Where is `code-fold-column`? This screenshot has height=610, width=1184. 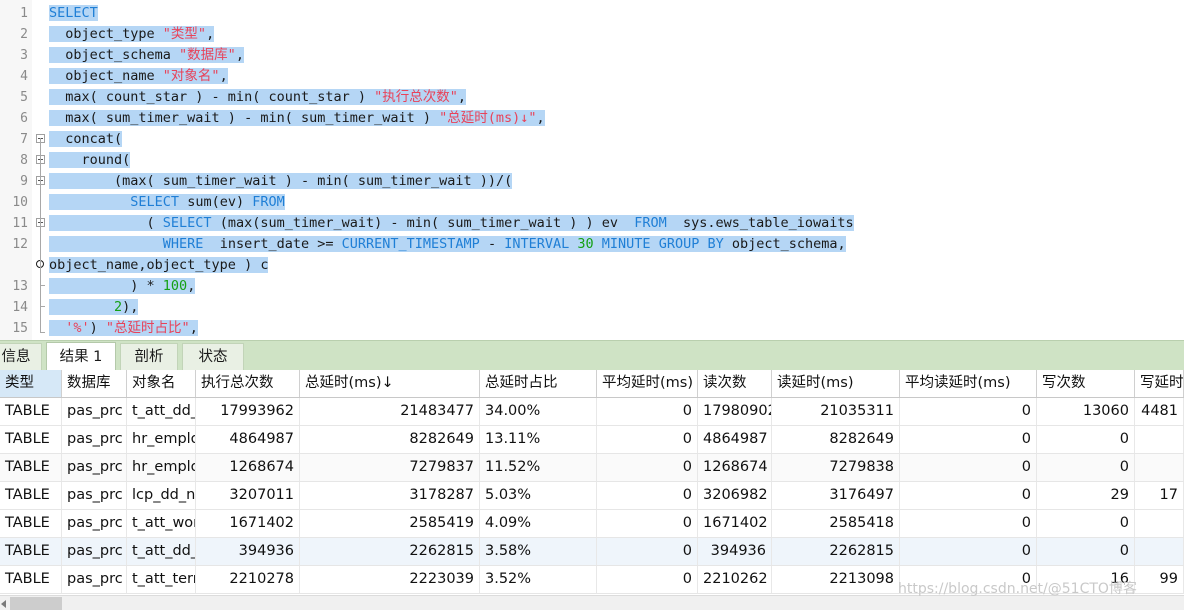 code-fold-column is located at coordinates (41, 170).